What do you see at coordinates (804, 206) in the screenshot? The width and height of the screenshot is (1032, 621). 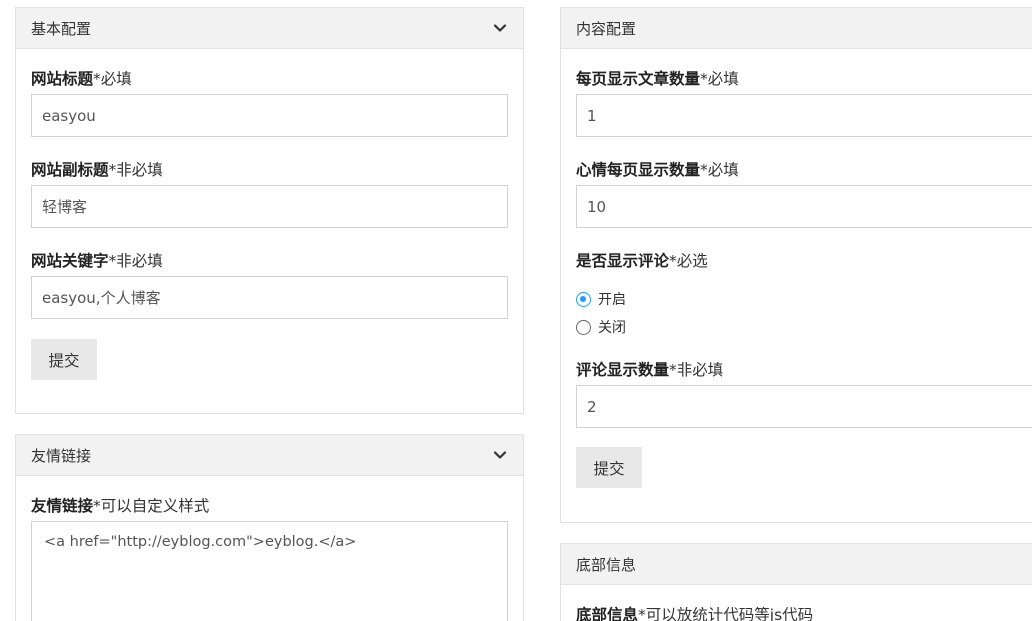 I see `moods-per-page-input: 10` at bounding box center [804, 206].